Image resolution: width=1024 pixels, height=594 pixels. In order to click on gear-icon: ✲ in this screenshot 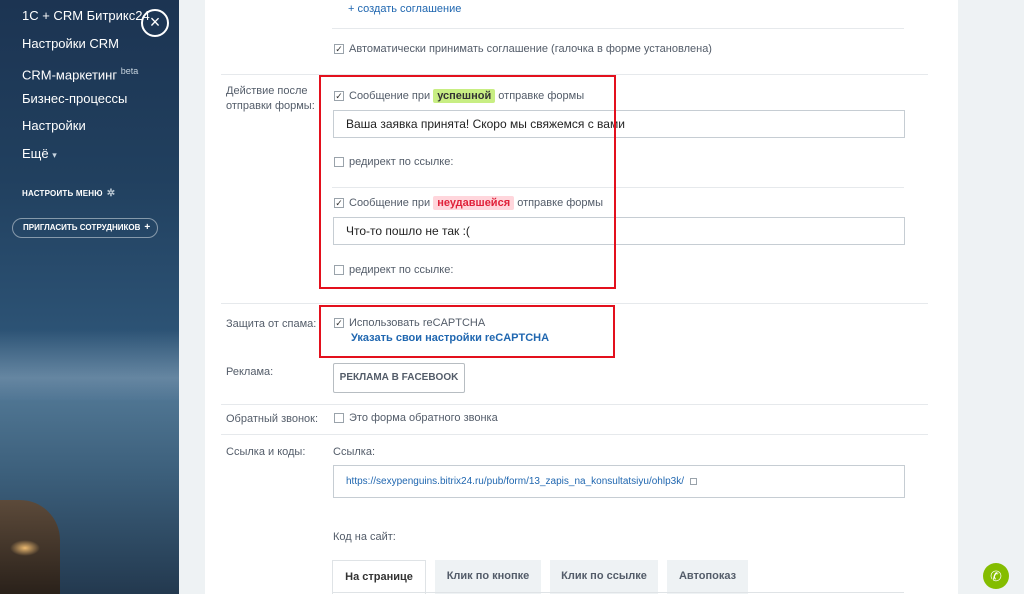, I will do `click(111, 193)`.